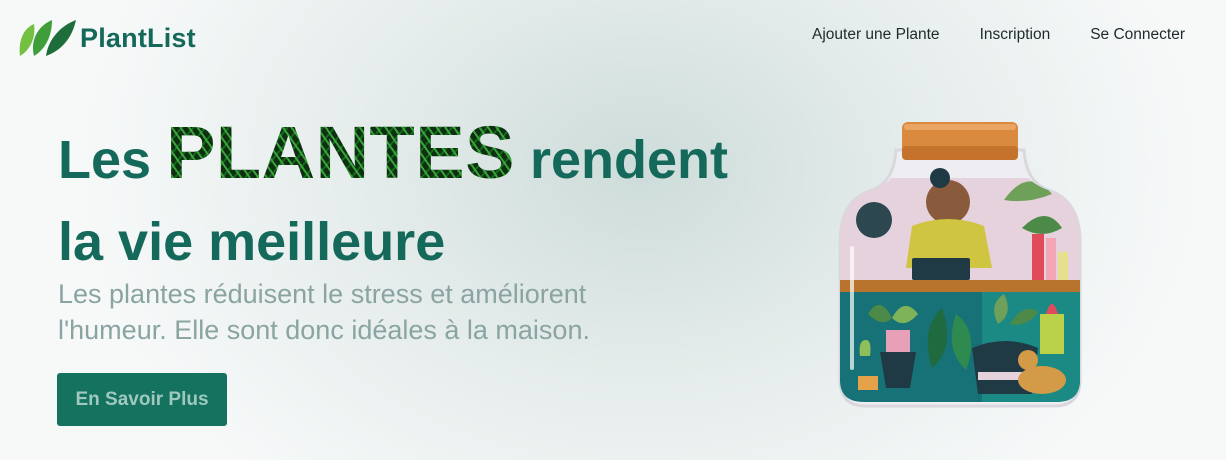 The height and width of the screenshot is (460, 1226). I want to click on nav-link-signup: Inscription, so click(1015, 35).